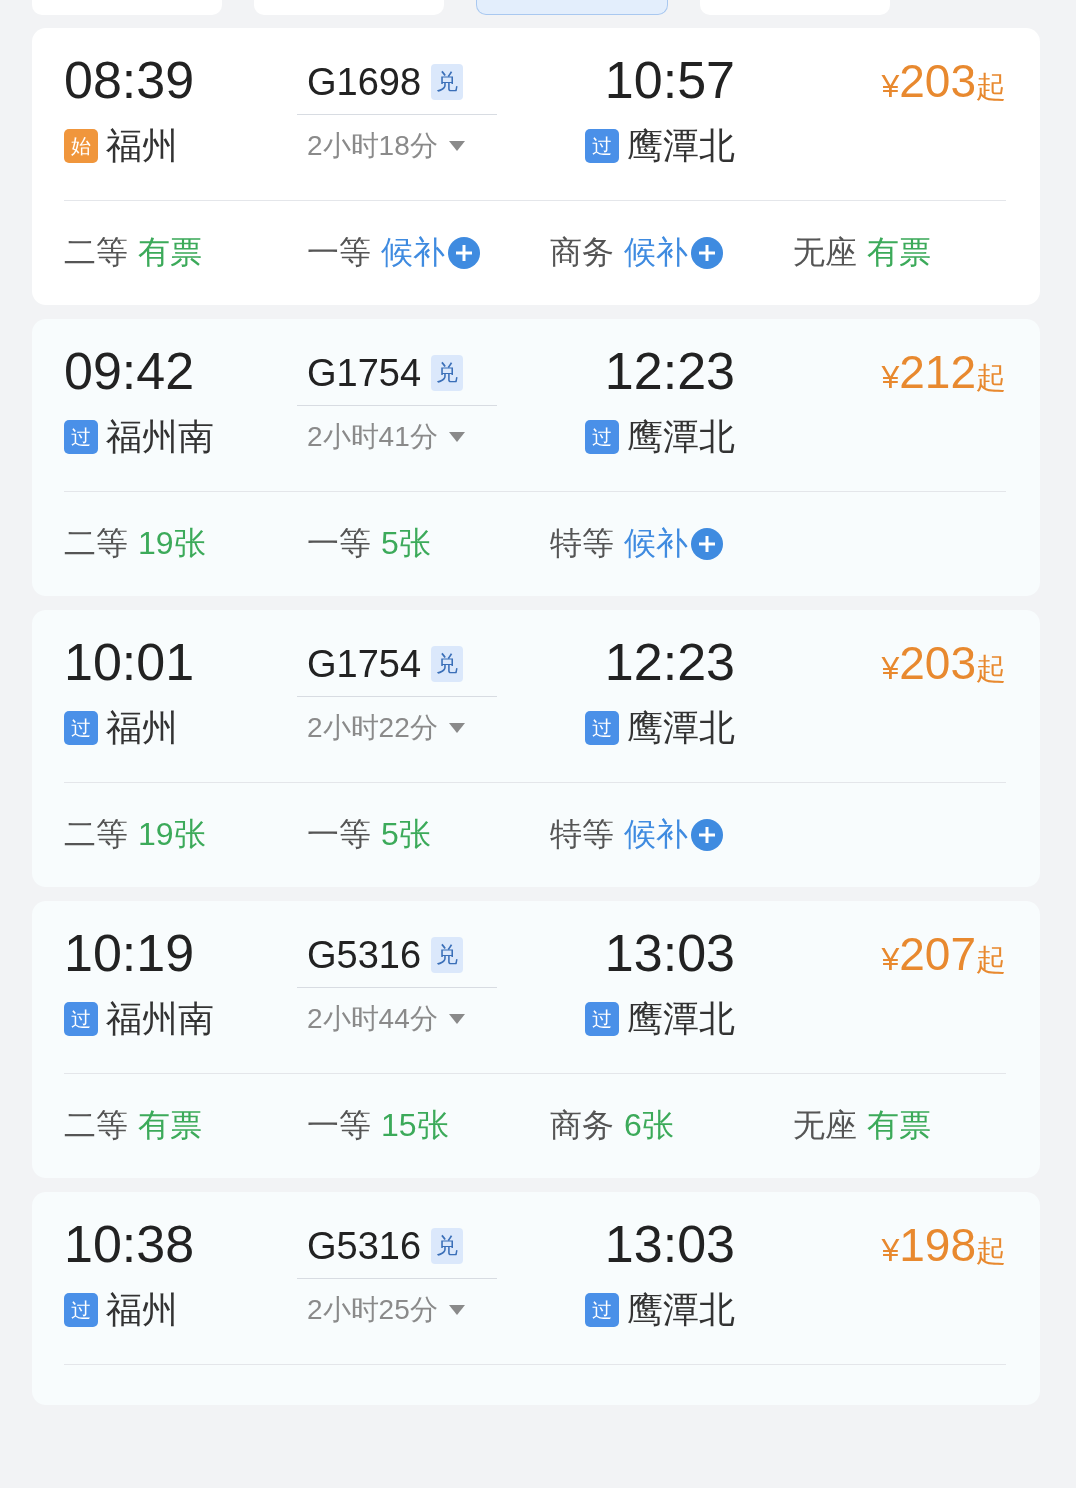 This screenshot has width=1076, height=1488. Describe the element at coordinates (572, 7) in the screenshot. I see `tab` at that location.